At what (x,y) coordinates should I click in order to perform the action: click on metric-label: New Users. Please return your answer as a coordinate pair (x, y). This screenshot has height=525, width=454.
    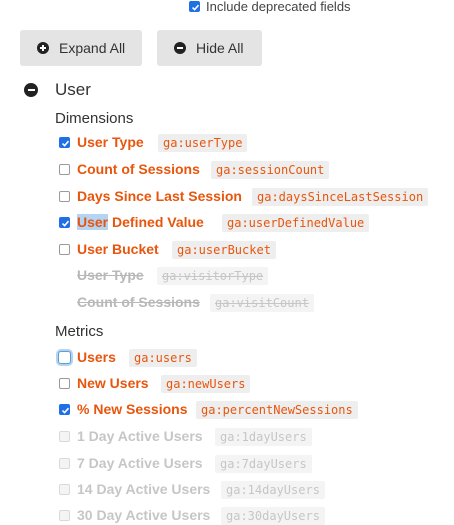
    Looking at the image, I should click on (113, 383).